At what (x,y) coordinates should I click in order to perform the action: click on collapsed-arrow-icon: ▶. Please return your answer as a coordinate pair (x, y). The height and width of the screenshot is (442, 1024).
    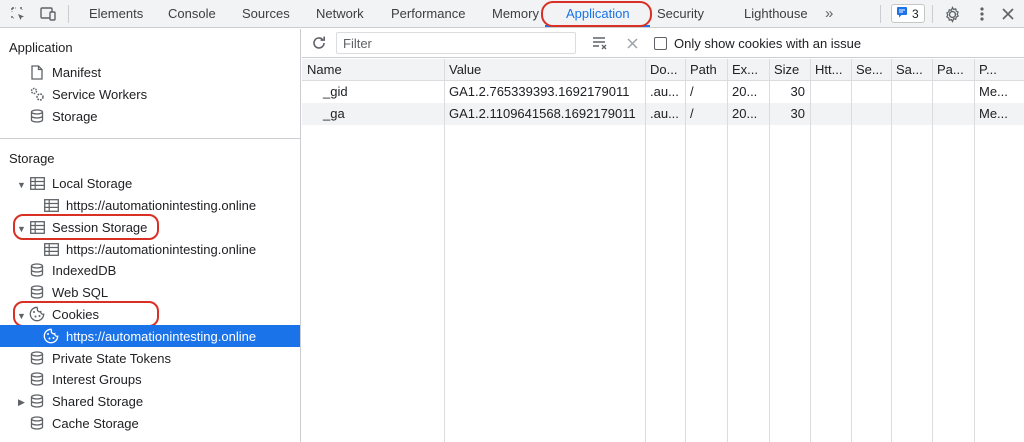
    Looking at the image, I should click on (21, 402).